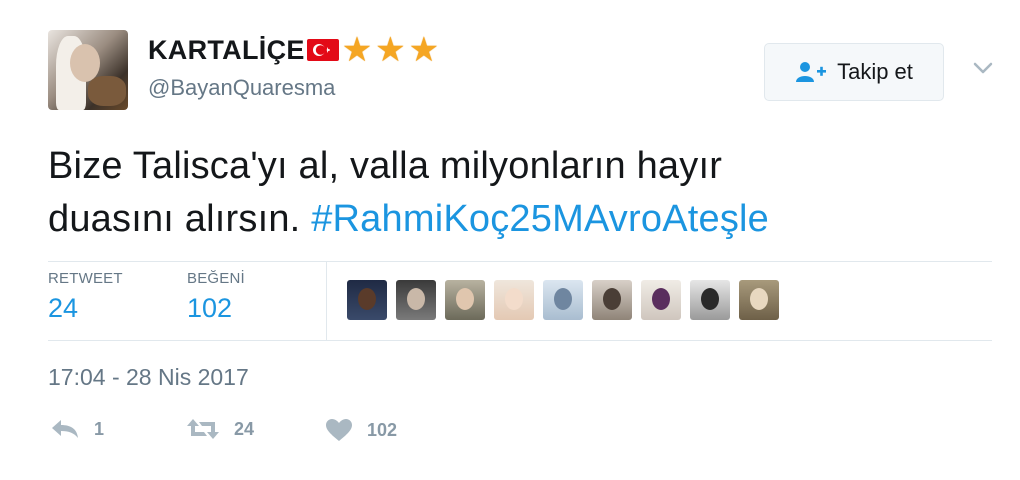  What do you see at coordinates (85, 278) in the screenshot?
I see `retweet-stat-label: RETWEET` at bounding box center [85, 278].